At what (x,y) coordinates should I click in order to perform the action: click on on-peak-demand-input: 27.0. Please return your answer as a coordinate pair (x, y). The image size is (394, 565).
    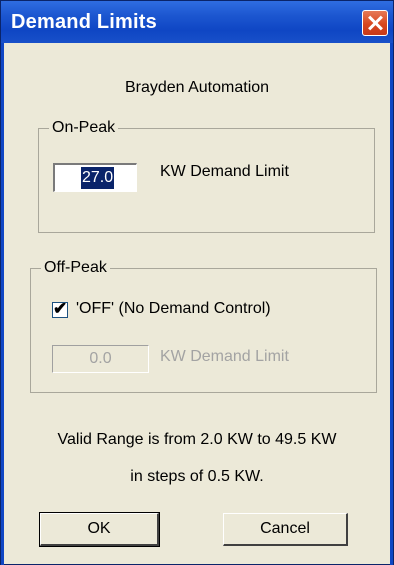
    Looking at the image, I should click on (95, 177).